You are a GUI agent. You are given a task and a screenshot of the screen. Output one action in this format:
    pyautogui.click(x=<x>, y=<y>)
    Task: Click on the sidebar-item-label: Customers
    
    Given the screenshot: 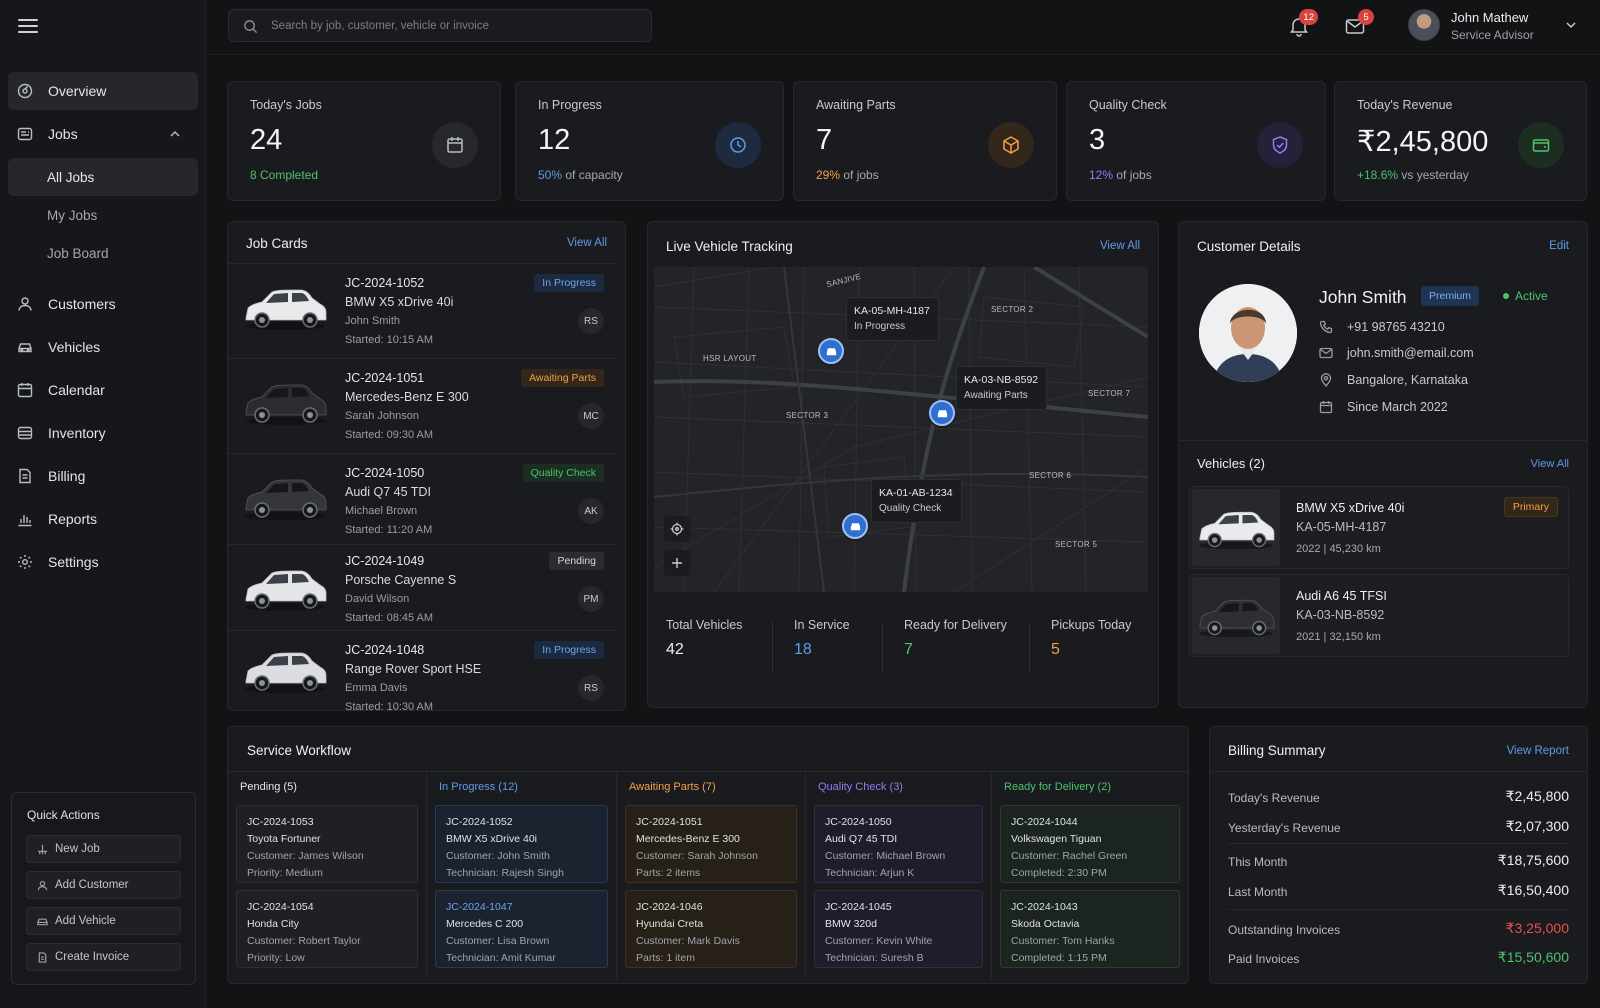 What is the action you would take?
    pyautogui.click(x=82, y=304)
    